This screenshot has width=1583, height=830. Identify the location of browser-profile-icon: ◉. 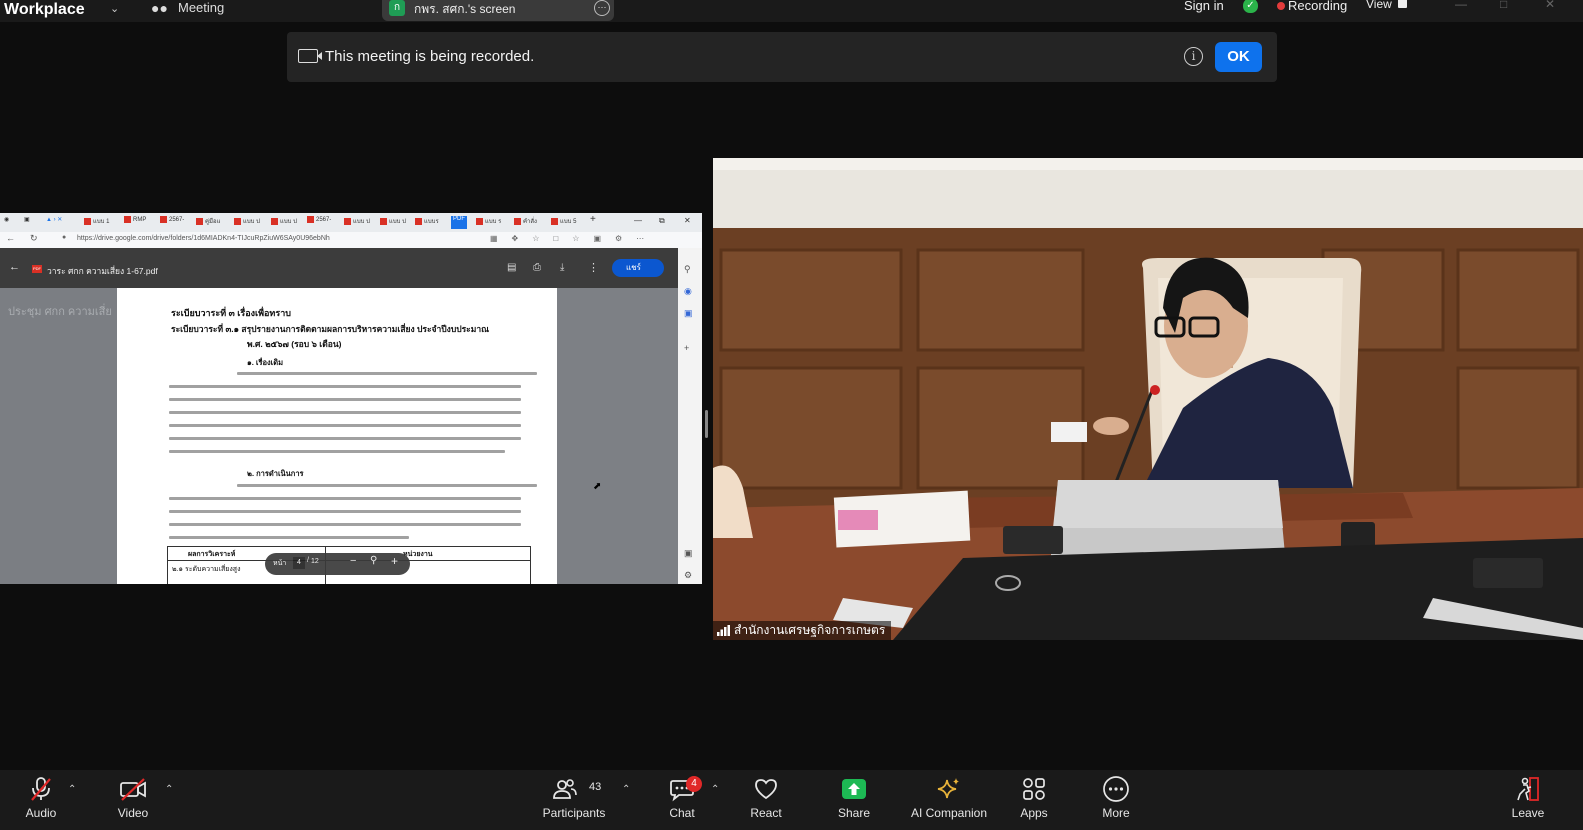
(6, 222).